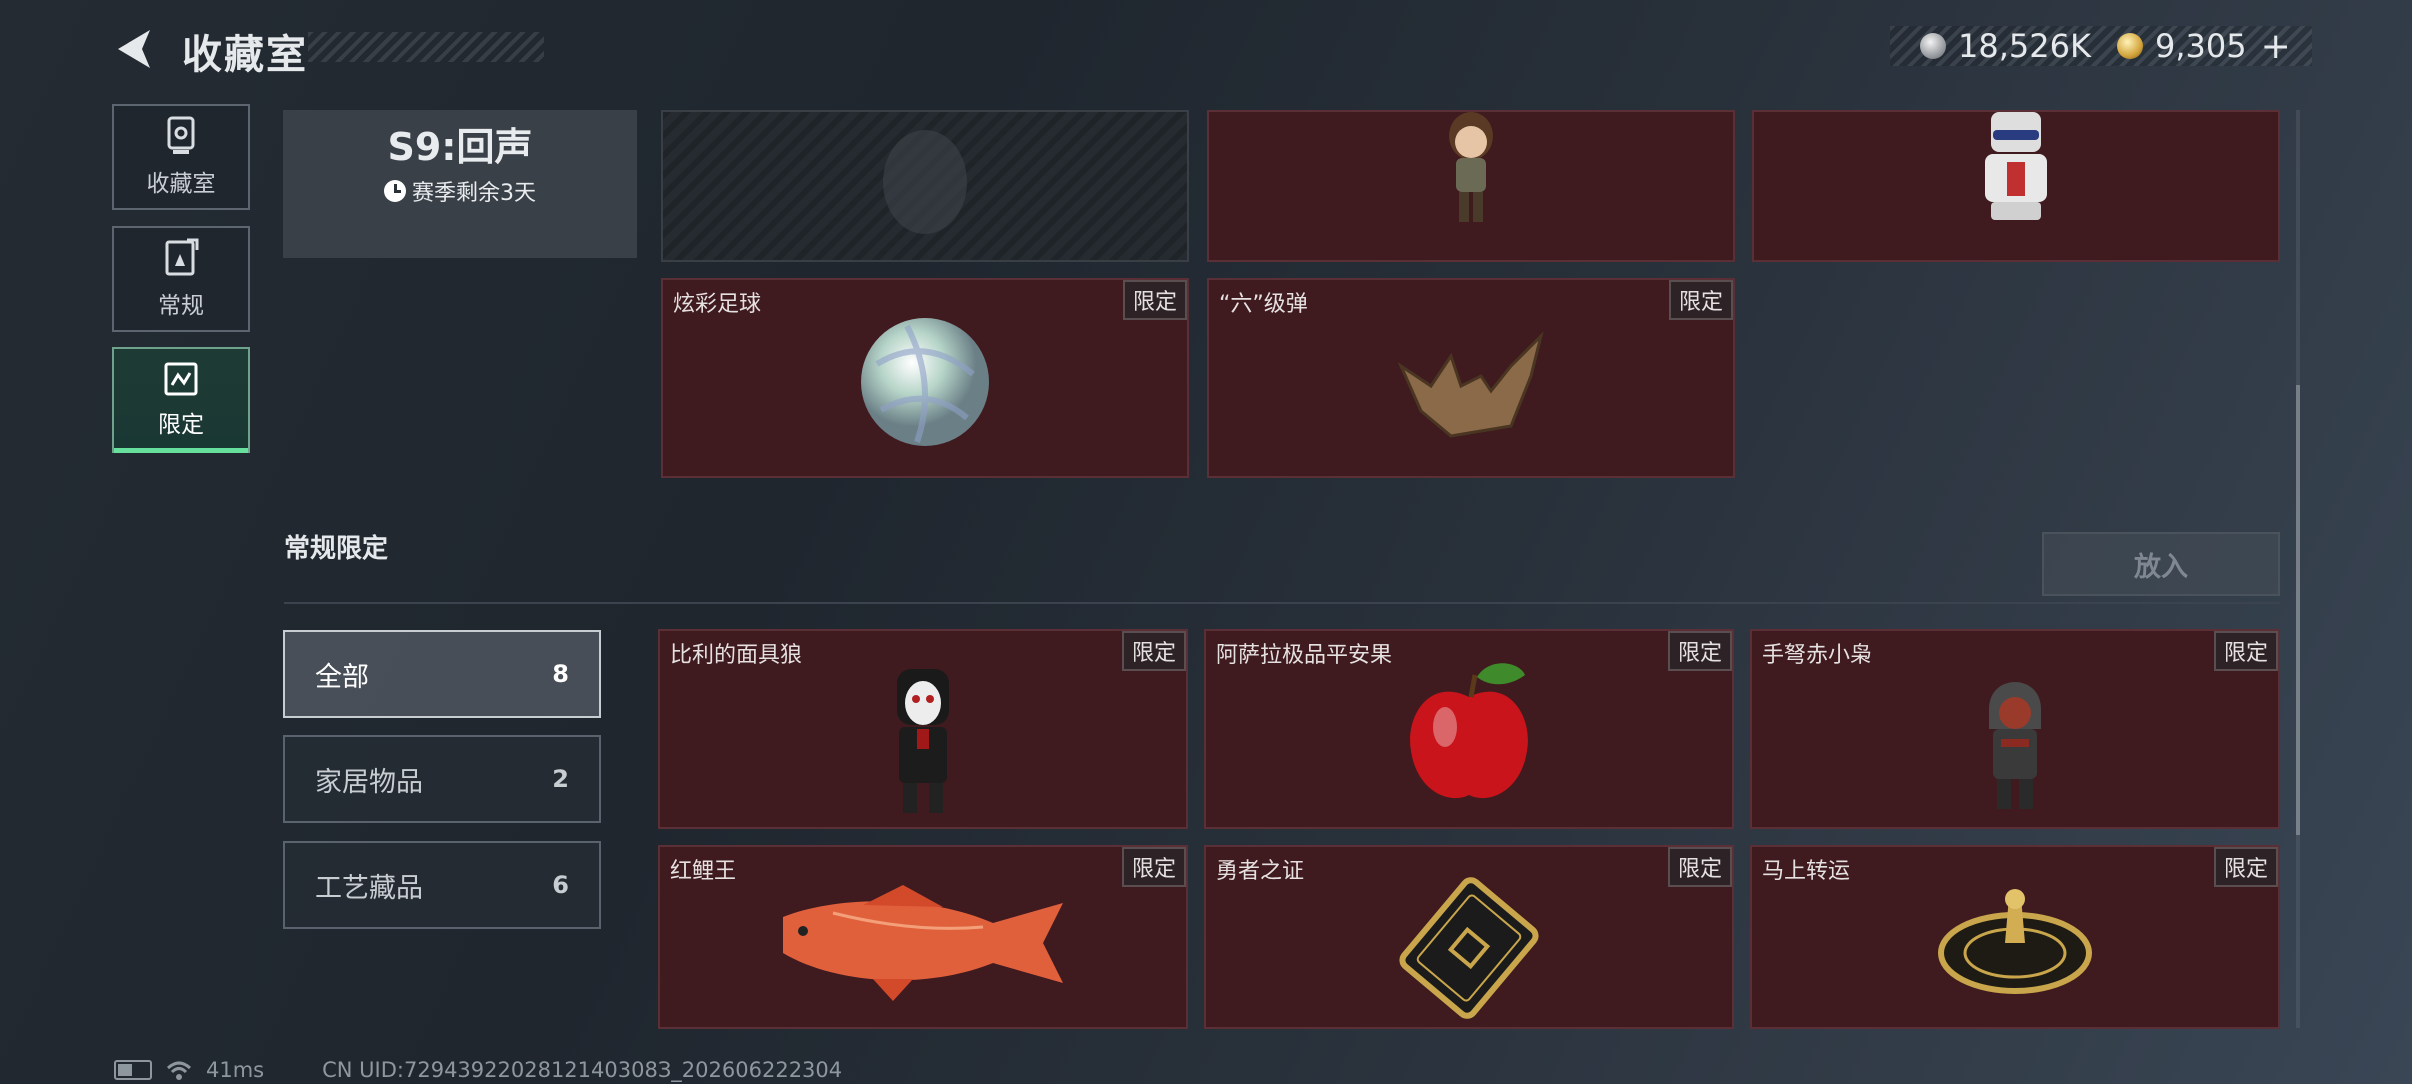 The height and width of the screenshot is (1084, 2412). What do you see at coordinates (1470, 384) in the screenshot?
I see `bullet-hand-sculpture-icon` at bounding box center [1470, 384].